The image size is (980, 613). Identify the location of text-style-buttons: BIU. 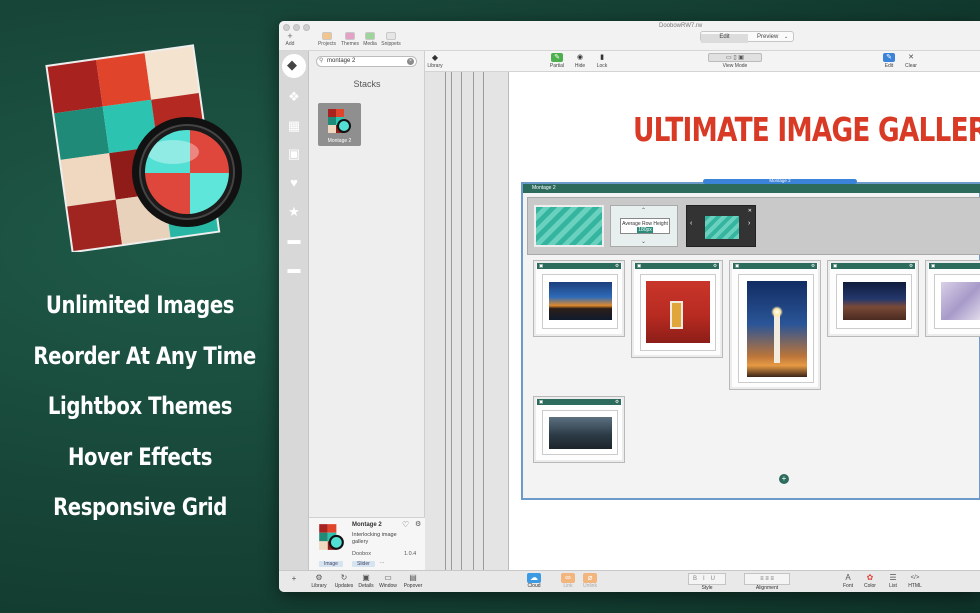
(707, 579).